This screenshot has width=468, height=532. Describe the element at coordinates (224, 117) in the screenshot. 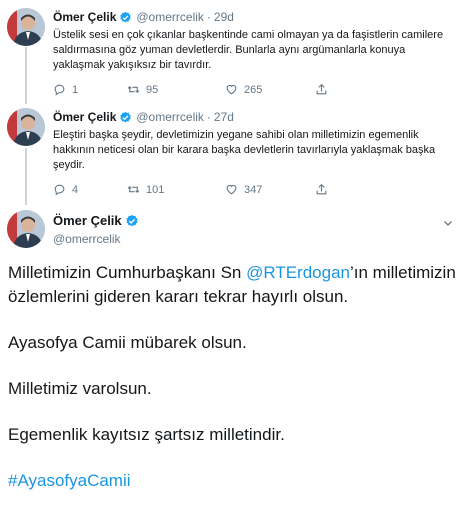

I see `tweet-timestamp: 27d` at that location.